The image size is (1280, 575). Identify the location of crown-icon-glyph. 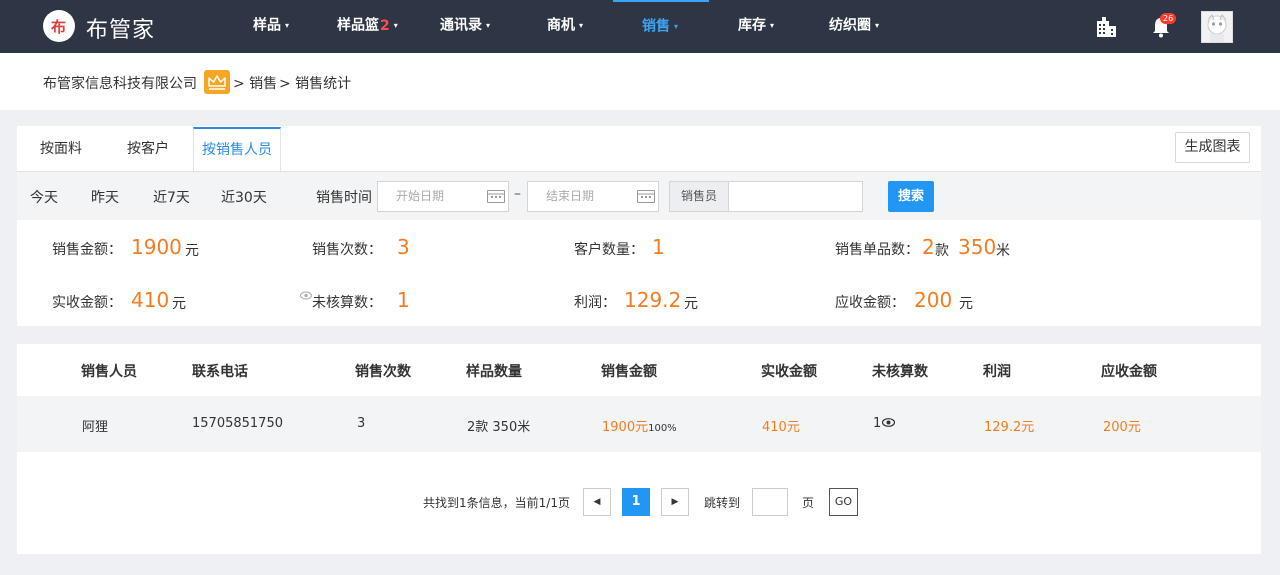
(217, 82).